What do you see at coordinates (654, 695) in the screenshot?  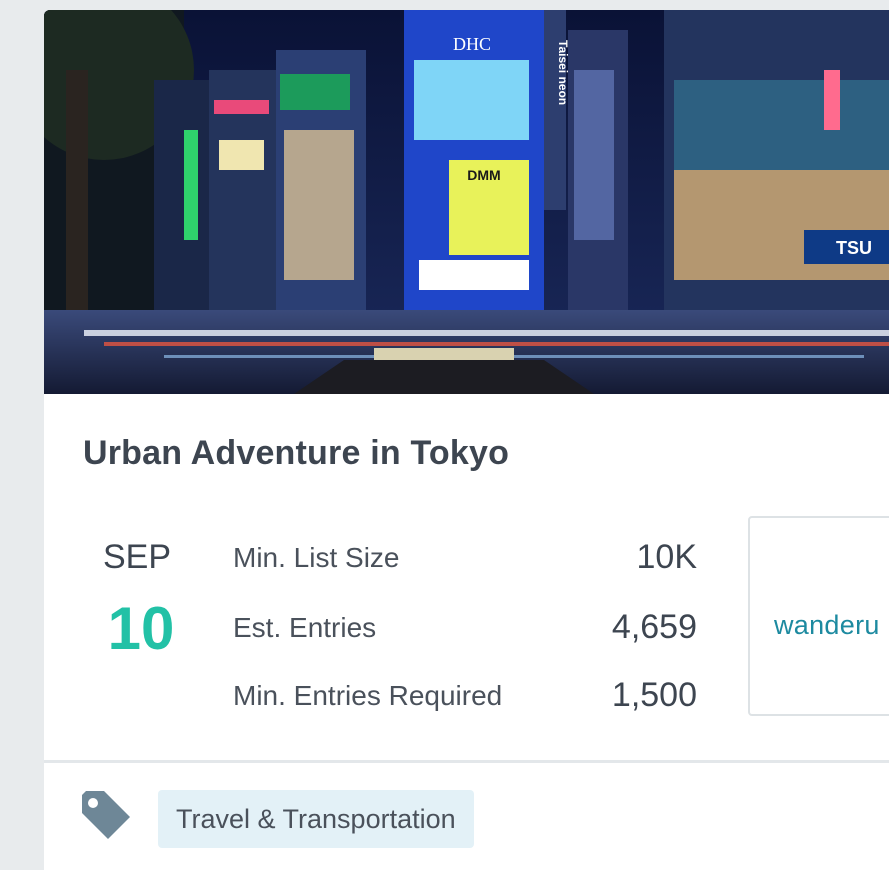 I see `stat-value: 1,500` at bounding box center [654, 695].